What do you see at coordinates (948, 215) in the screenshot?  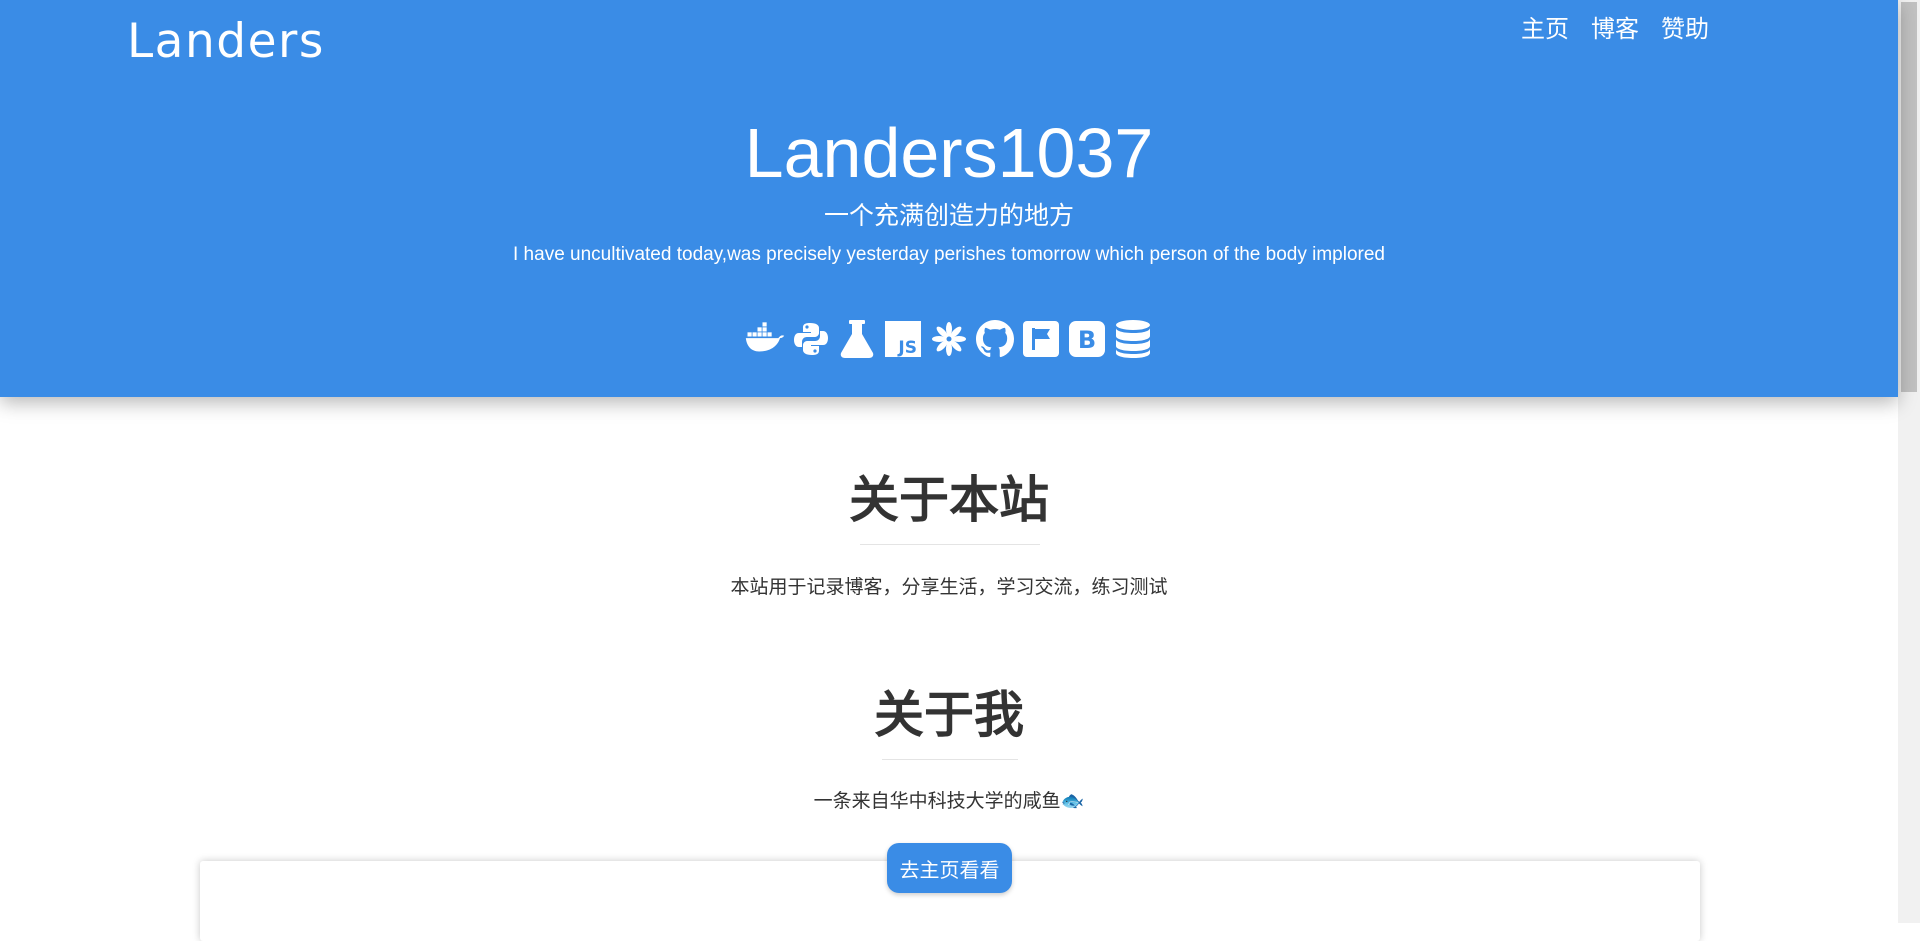 I see `site-subtitle: 一个充满创造力的地方` at bounding box center [948, 215].